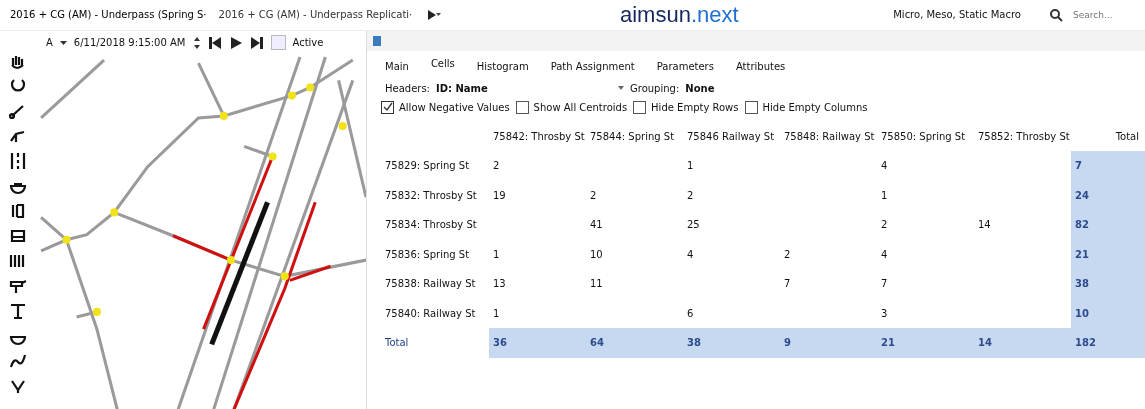  What do you see at coordinates (700, 88) in the screenshot?
I see `grouping-dropdown: None` at bounding box center [700, 88].